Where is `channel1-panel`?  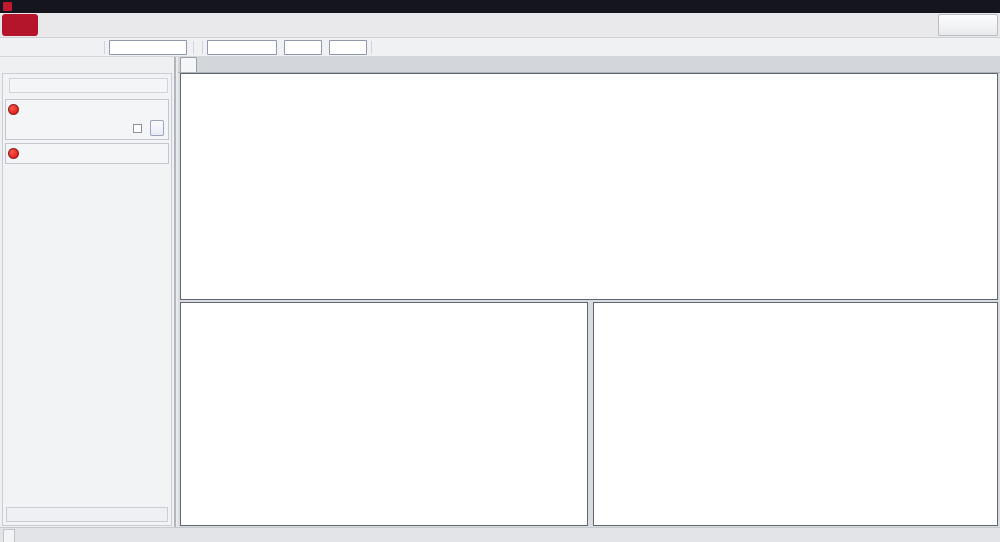 channel1-panel is located at coordinates (87, 119).